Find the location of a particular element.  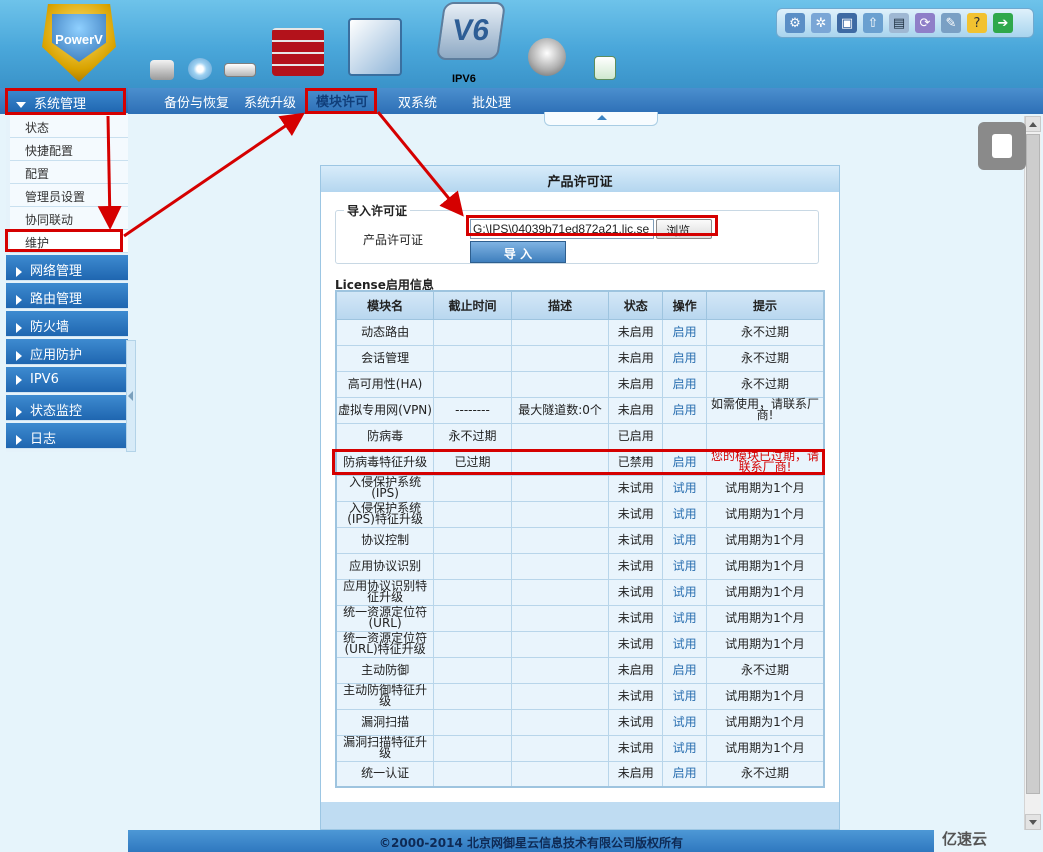

annotation-arrows is located at coordinates (280, 174).